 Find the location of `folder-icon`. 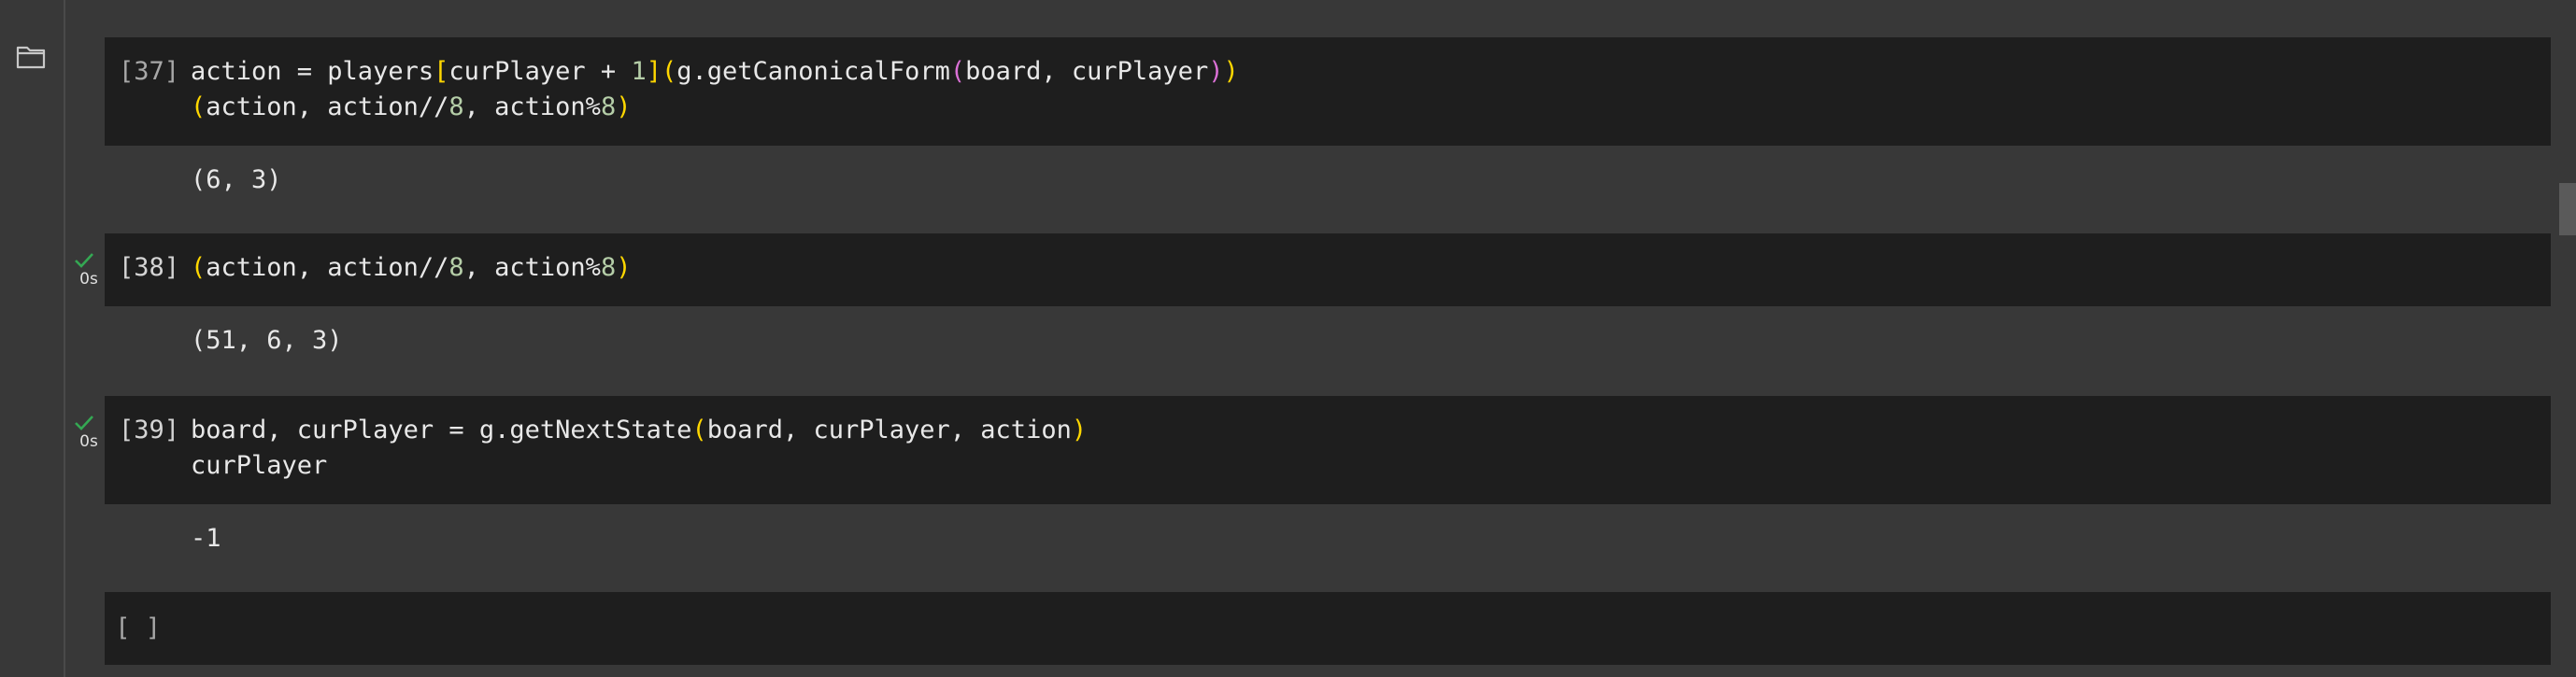

folder-icon is located at coordinates (31, 57).